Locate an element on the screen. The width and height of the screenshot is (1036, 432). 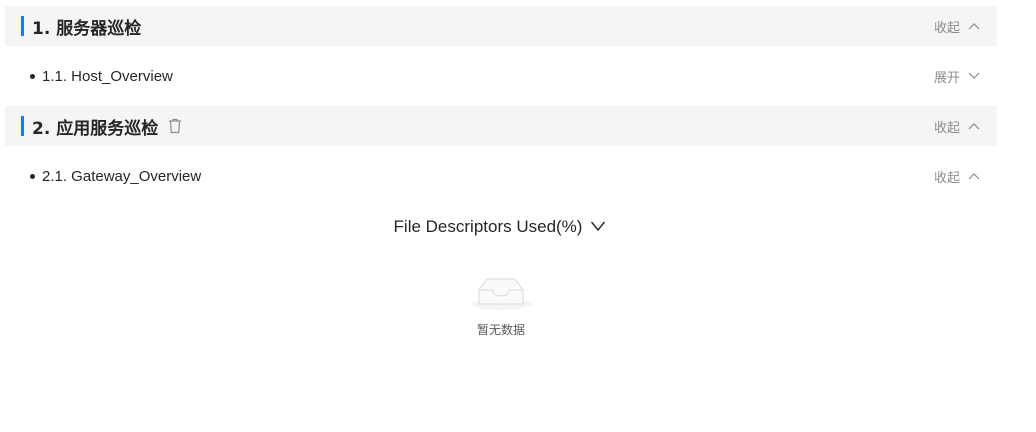
empty-state: 暂无数据 is located at coordinates (501, 310).